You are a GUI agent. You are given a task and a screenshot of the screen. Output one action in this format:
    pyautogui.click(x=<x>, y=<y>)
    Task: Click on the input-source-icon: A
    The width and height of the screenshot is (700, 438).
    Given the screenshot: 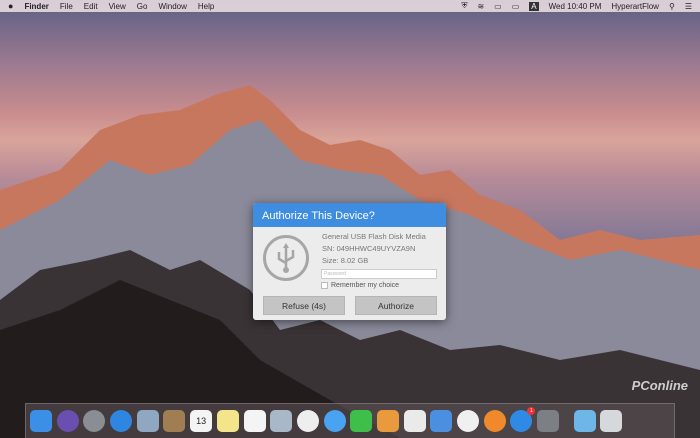 What is the action you would take?
    pyautogui.click(x=534, y=6)
    